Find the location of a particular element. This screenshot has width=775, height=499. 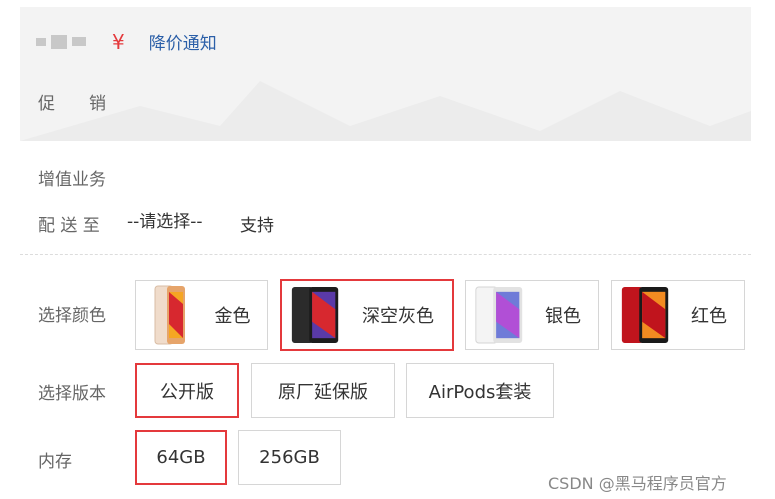

color-option-silver: 银色 is located at coordinates (532, 315).